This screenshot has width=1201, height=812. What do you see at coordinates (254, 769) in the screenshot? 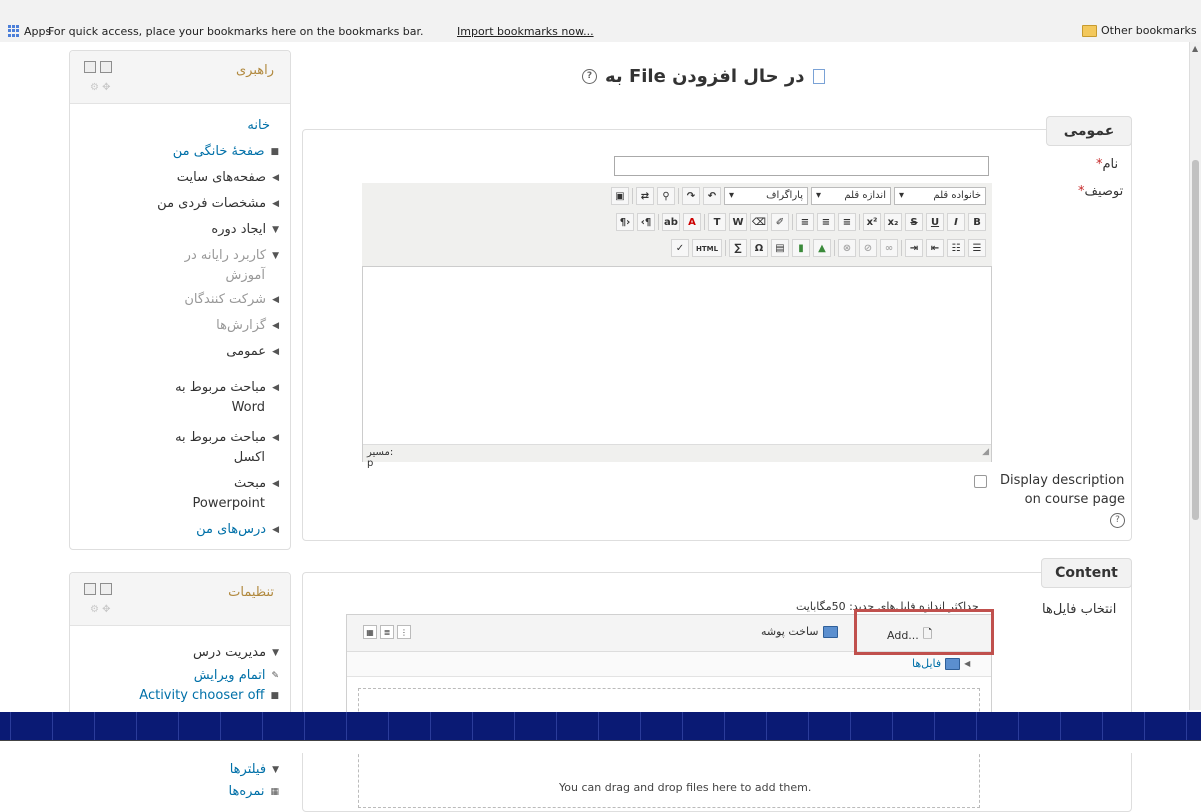
I see `settings-item: ▼ فیلترها` at bounding box center [254, 769].